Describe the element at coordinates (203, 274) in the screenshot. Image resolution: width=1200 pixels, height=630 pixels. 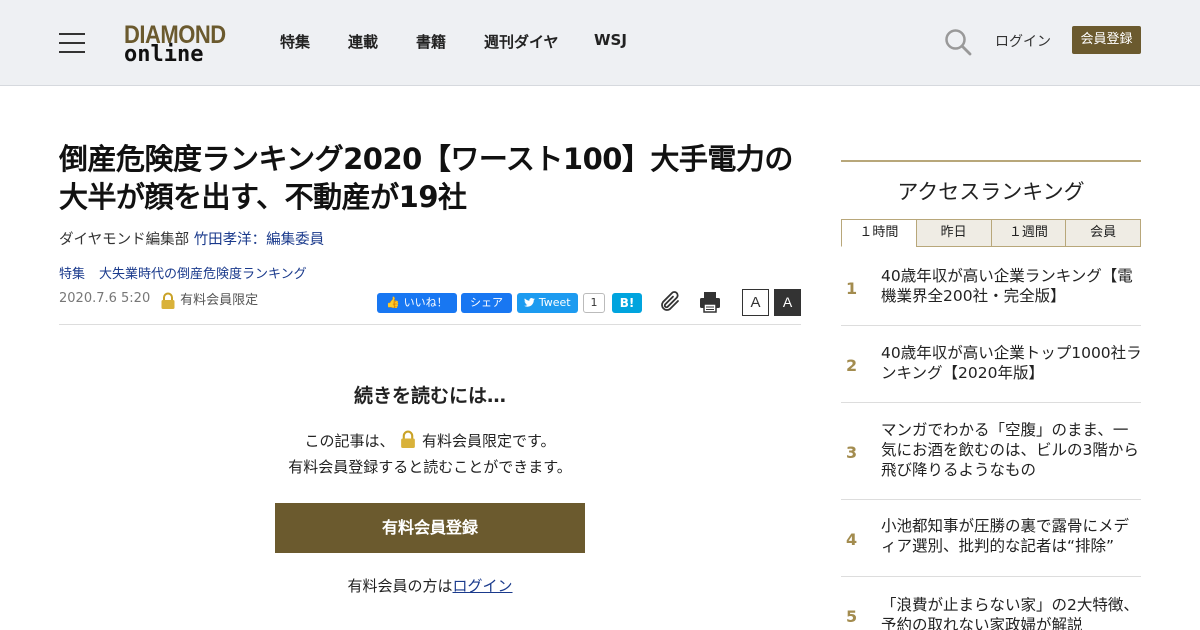
I see `tag-link: 大失業時代の倒産危険度ランキング` at that location.